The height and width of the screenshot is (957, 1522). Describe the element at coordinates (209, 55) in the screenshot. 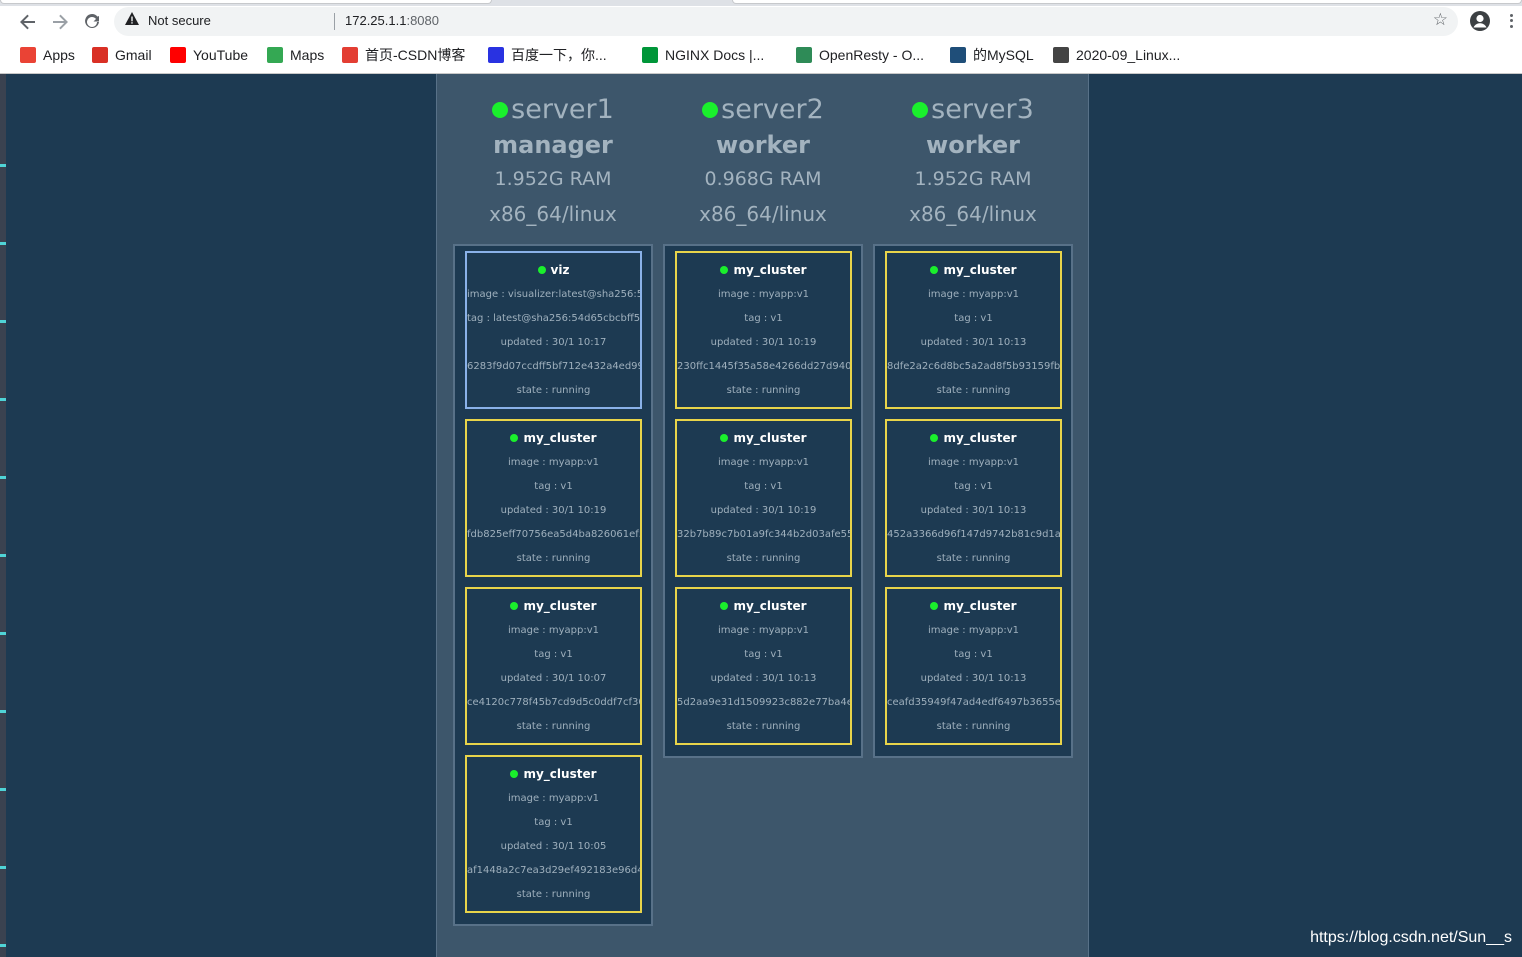

I see `bookmark-item: YouTube` at that location.